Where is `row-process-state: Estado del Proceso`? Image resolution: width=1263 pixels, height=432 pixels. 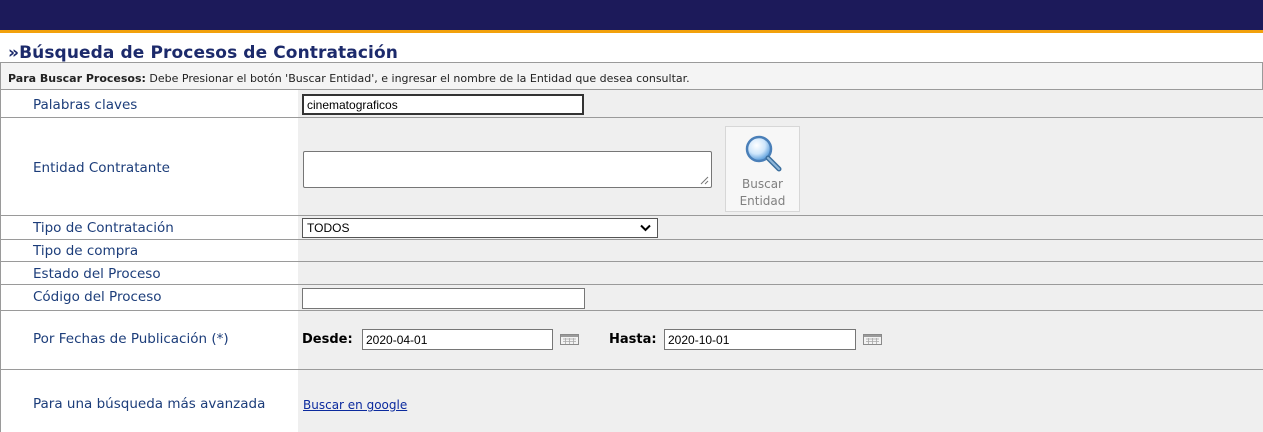 row-process-state: Estado del Proceso is located at coordinates (631, 273).